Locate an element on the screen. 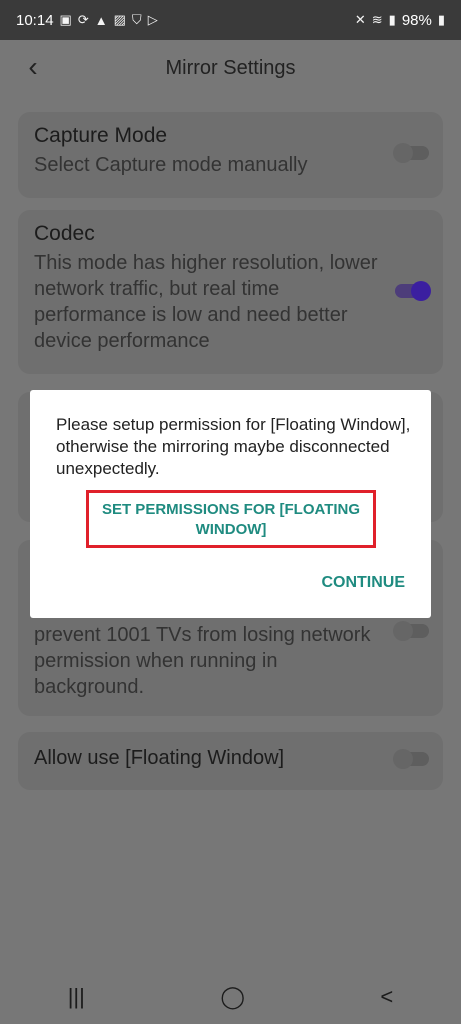  play-icon: ▷ is located at coordinates (152, 19).